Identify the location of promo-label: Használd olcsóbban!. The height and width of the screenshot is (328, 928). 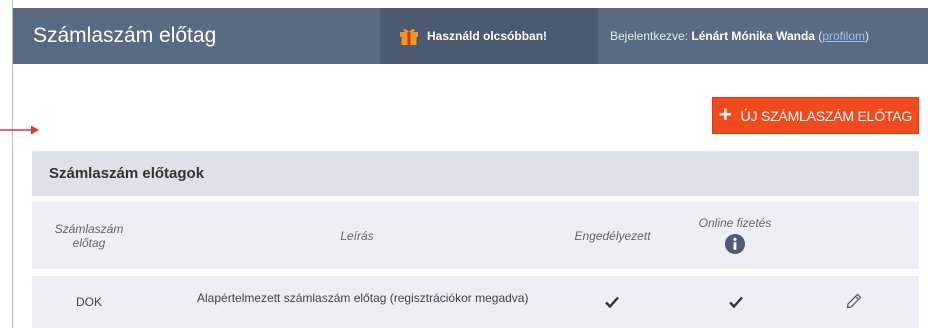
(487, 36).